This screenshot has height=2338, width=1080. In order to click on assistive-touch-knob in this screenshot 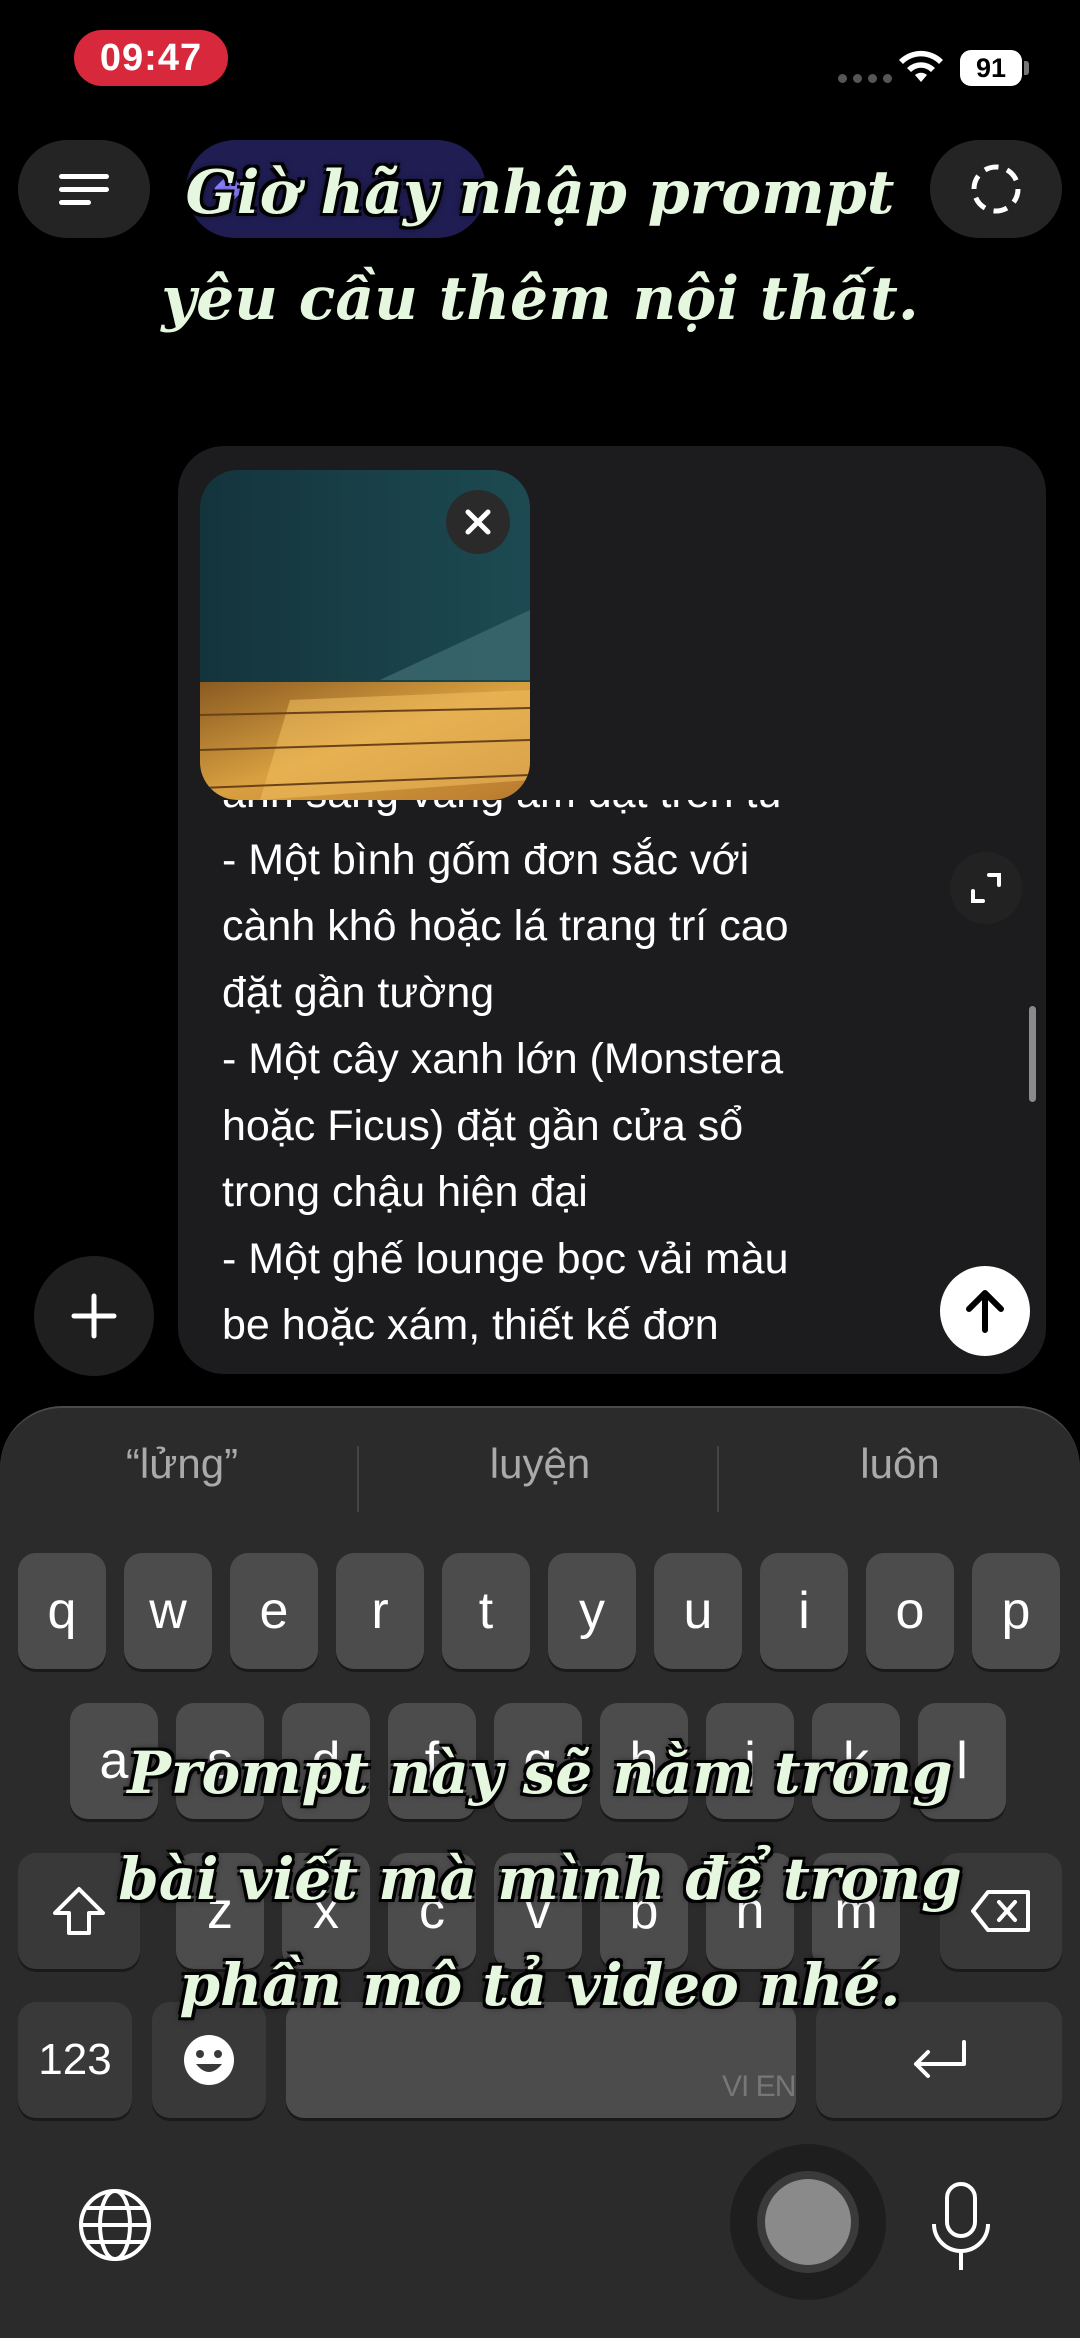, I will do `click(808, 2222)`.